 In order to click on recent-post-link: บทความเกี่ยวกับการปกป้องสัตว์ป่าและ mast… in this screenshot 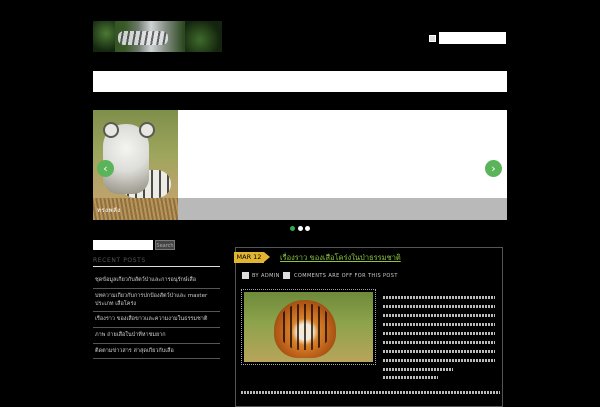, I will do `click(156, 300)`.